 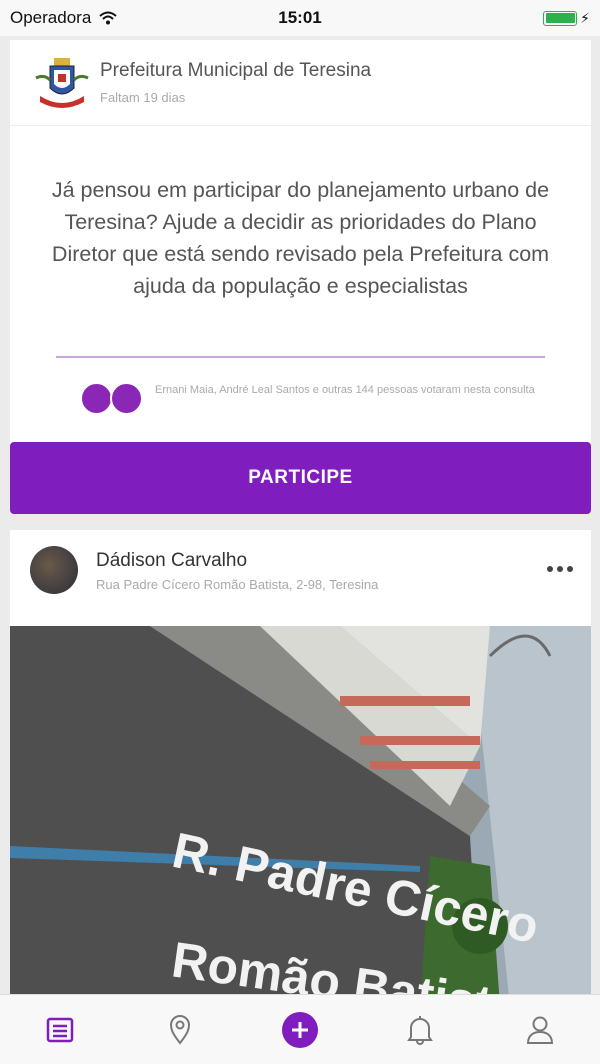 I want to click on deadline-text: Faltam 19 dias, so click(x=143, y=97).